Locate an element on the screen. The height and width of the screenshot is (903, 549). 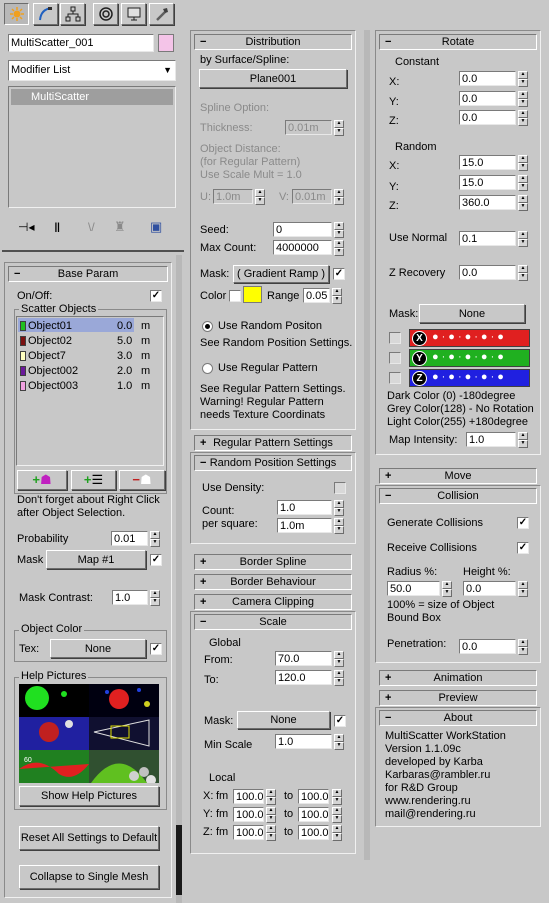
range-spinner: ▲ ▼ is located at coordinates (337, 296).